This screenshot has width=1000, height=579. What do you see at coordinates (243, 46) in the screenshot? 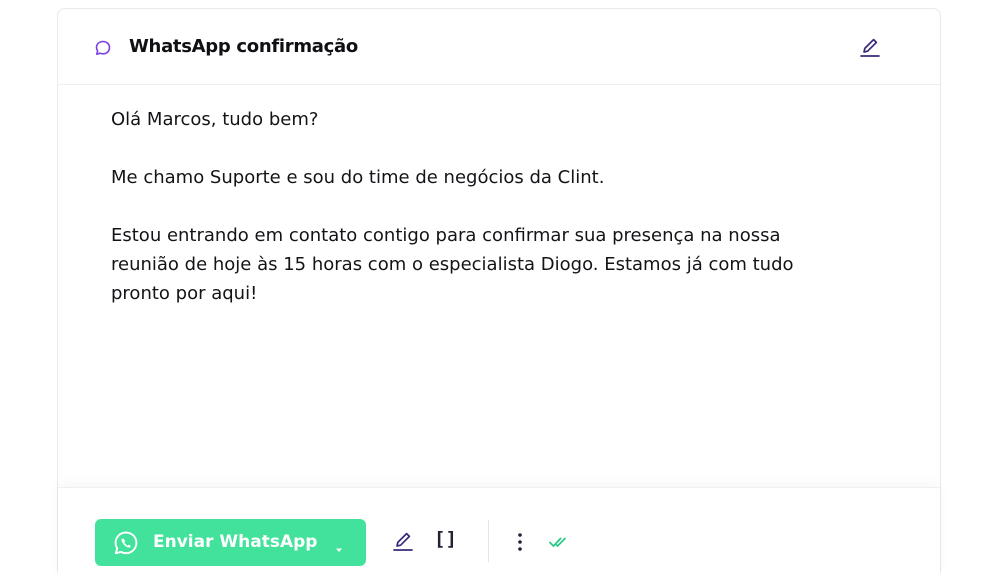
I see `card-title: WhatsApp confirmação` at bounding box center [243, 46].